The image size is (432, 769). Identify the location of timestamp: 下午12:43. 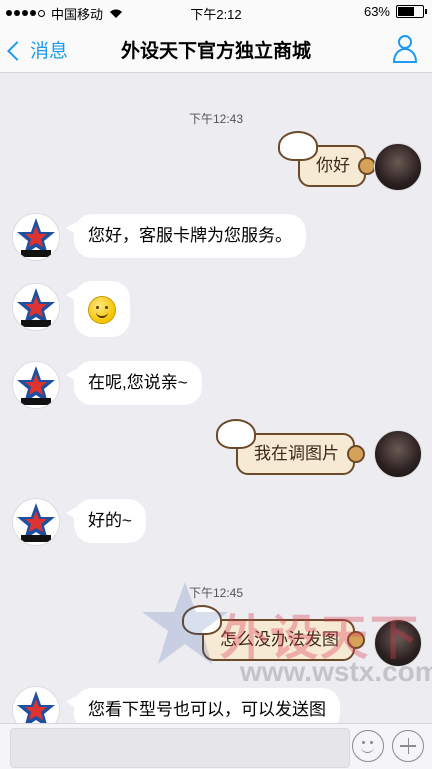
(216, 119).